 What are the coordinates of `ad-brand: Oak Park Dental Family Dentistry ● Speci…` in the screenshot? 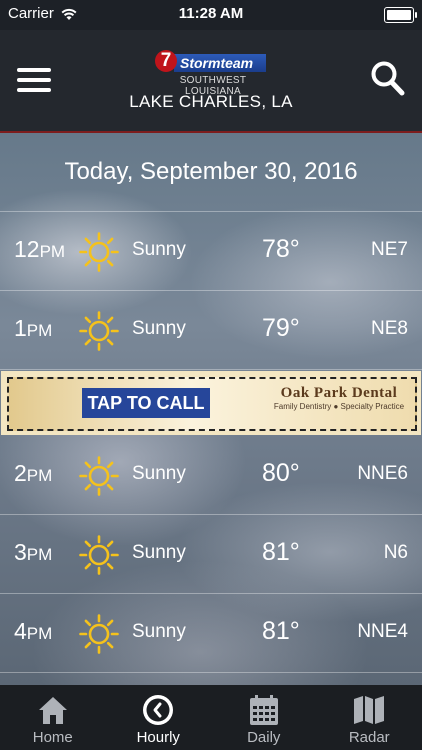 It's located at (339, 398).